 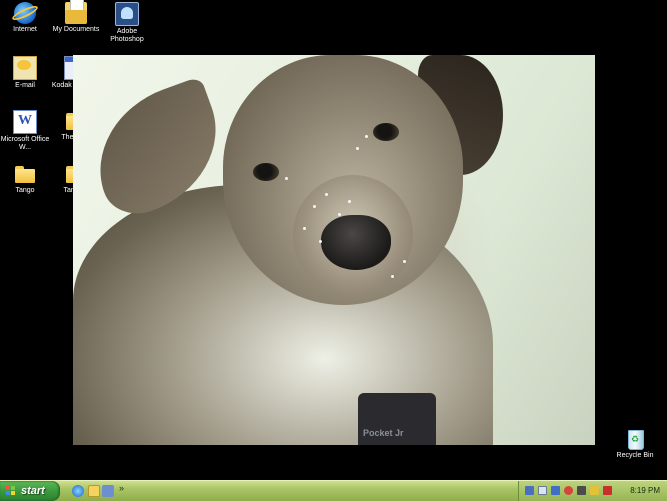 I want to click on dog-nose, so click(x=356, y=242).